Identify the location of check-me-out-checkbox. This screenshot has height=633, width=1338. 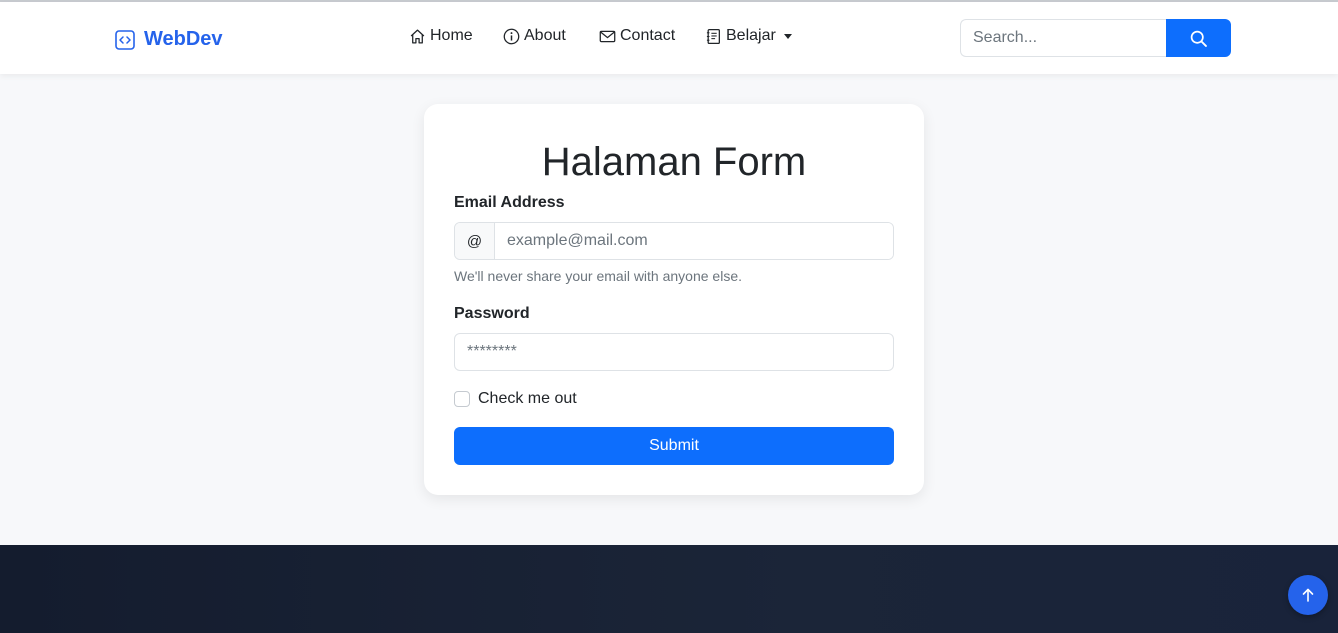
(462, 399).